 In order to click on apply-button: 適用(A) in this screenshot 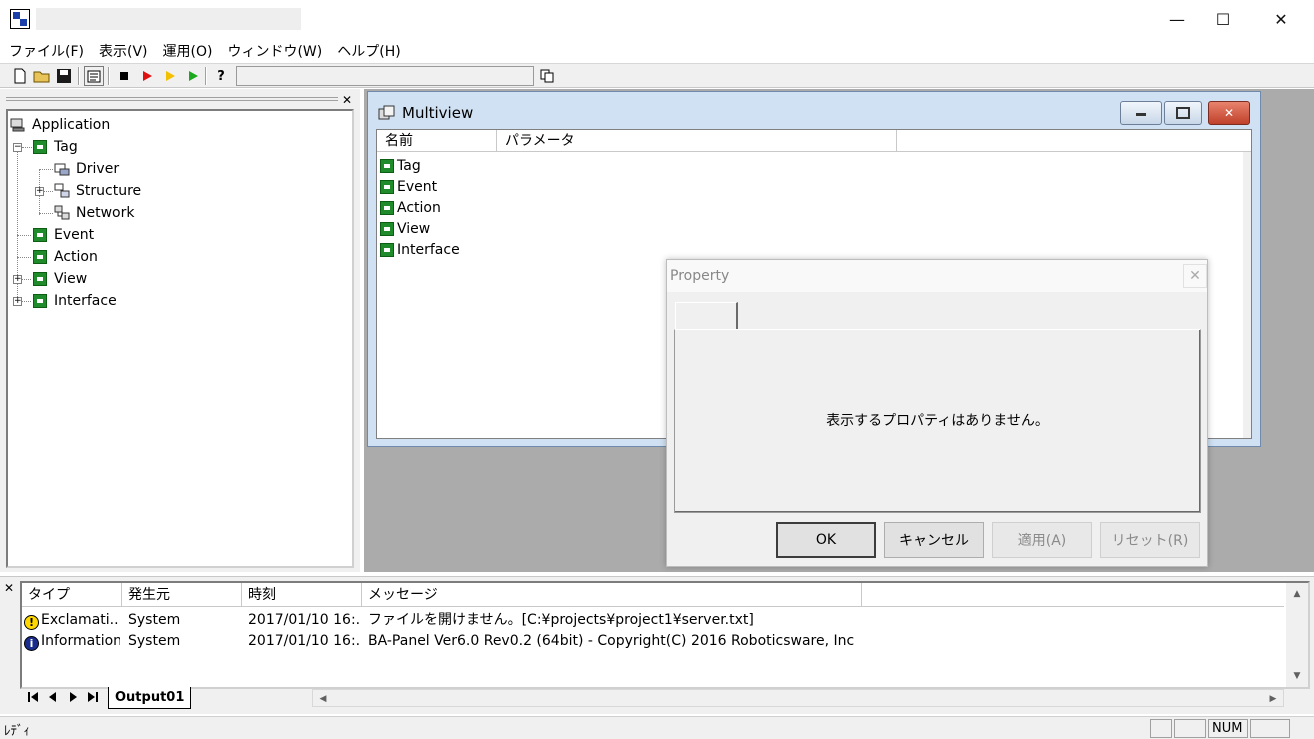, I will do `click(1042, 540)`.